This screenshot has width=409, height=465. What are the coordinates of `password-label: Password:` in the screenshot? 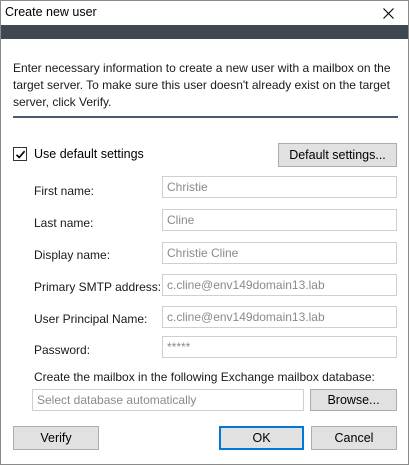 It's located at (62, 350).